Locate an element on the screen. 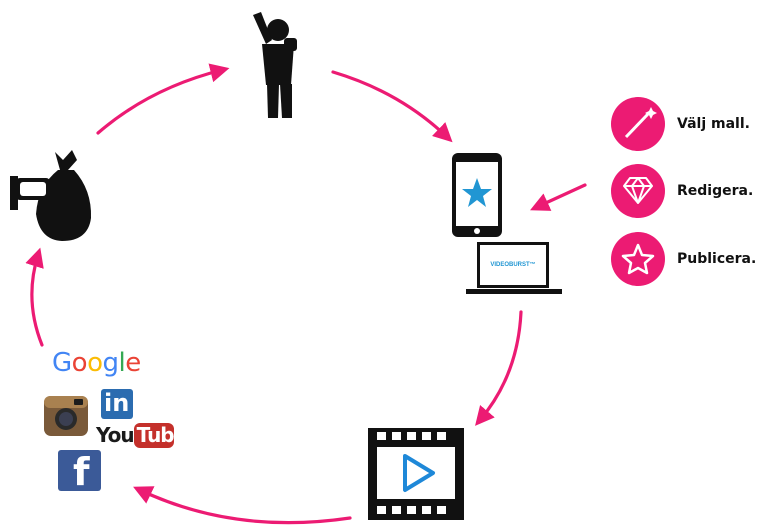 This screenshot has height=532, width=768. step-label-publicera: Publicera. is located at coordinates (717, 259).